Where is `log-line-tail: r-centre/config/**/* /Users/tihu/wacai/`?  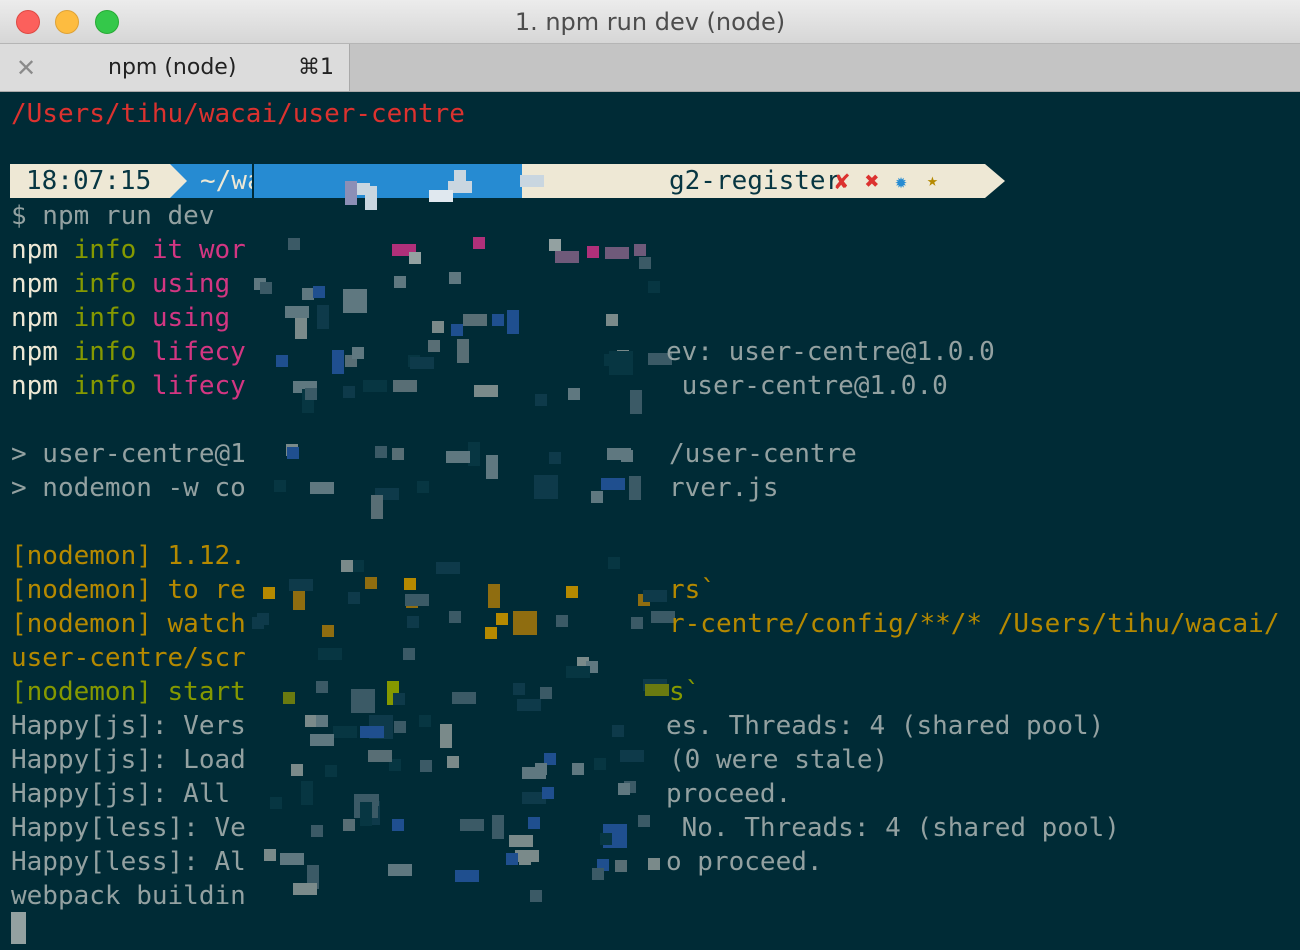
log-line-tail: r-centre/config/**/* /Users/tihu/wacai/ is located at coordinates (974, 624).